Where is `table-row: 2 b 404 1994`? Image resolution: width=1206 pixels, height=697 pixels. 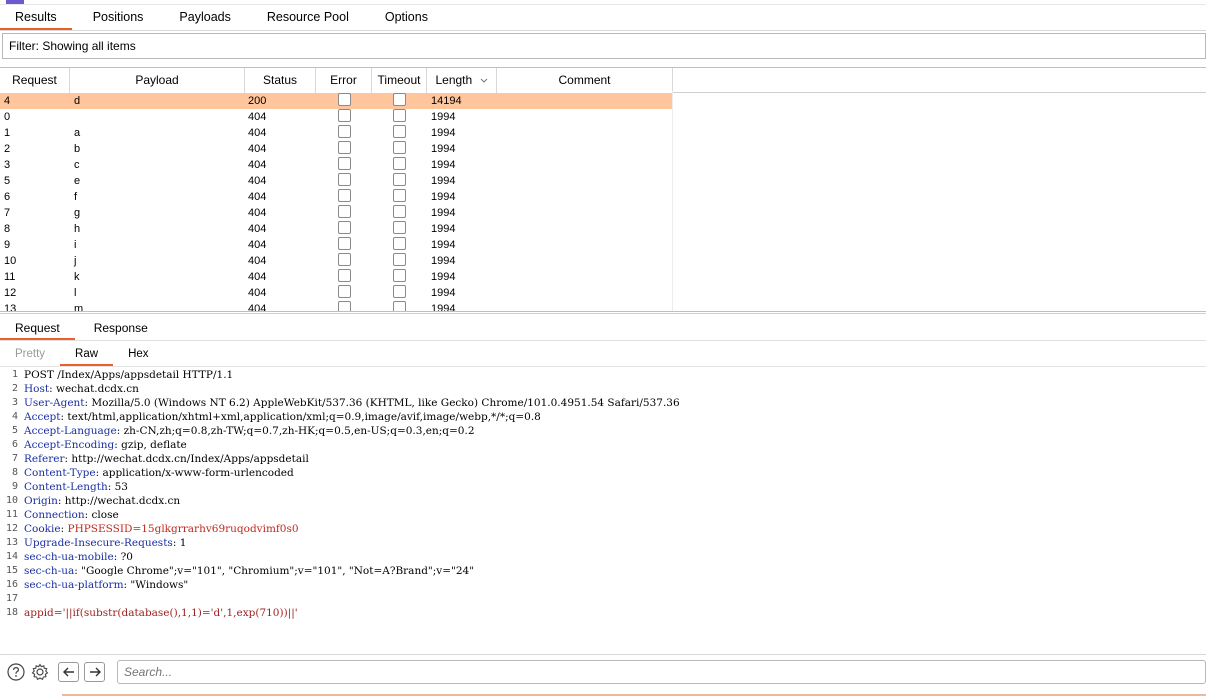 table-row: 2 b 404 1994 is located at coordinates (603, 149).